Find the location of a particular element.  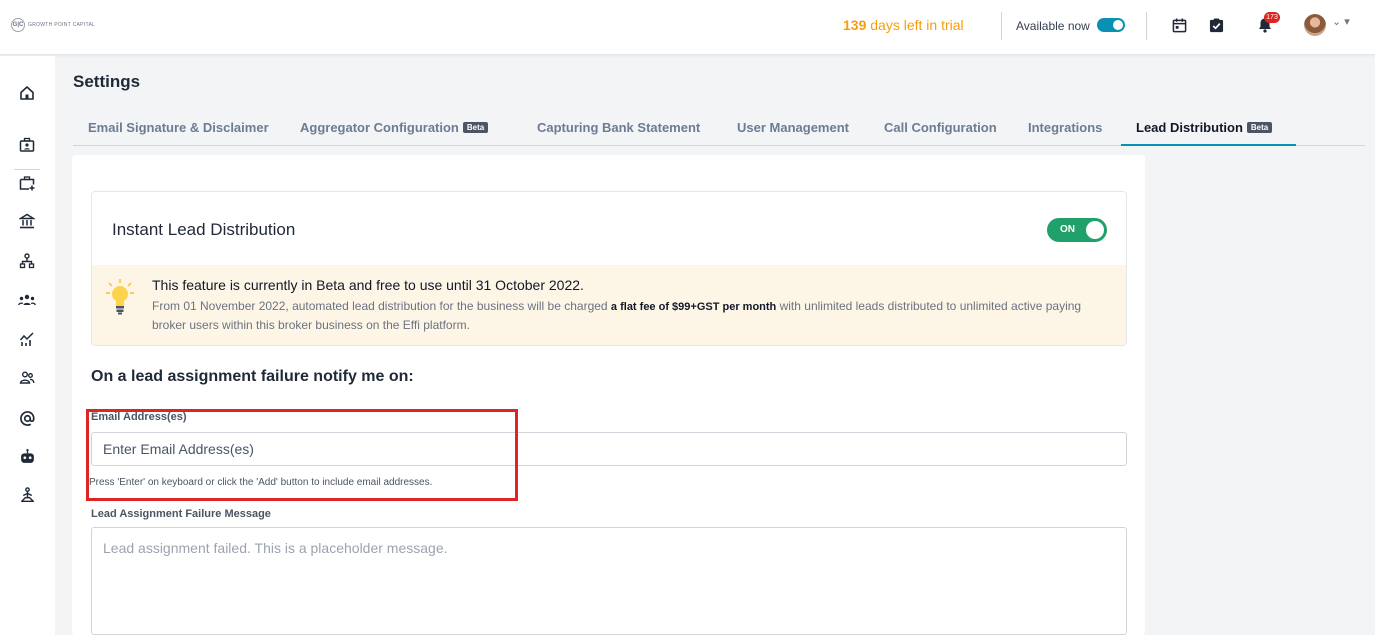

failure-message-input is located at coordinates (609, 581).